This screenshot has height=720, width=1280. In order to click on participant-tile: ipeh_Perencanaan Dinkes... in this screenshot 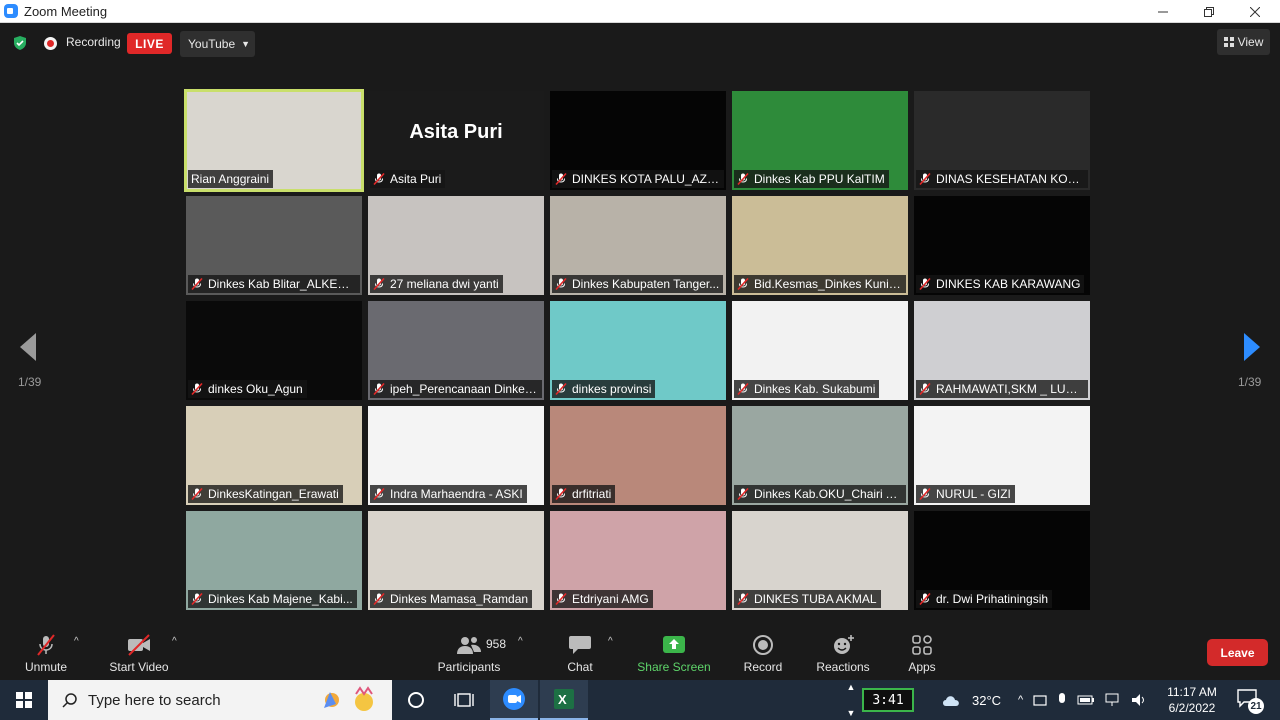, I will do `click(456, 350)`.